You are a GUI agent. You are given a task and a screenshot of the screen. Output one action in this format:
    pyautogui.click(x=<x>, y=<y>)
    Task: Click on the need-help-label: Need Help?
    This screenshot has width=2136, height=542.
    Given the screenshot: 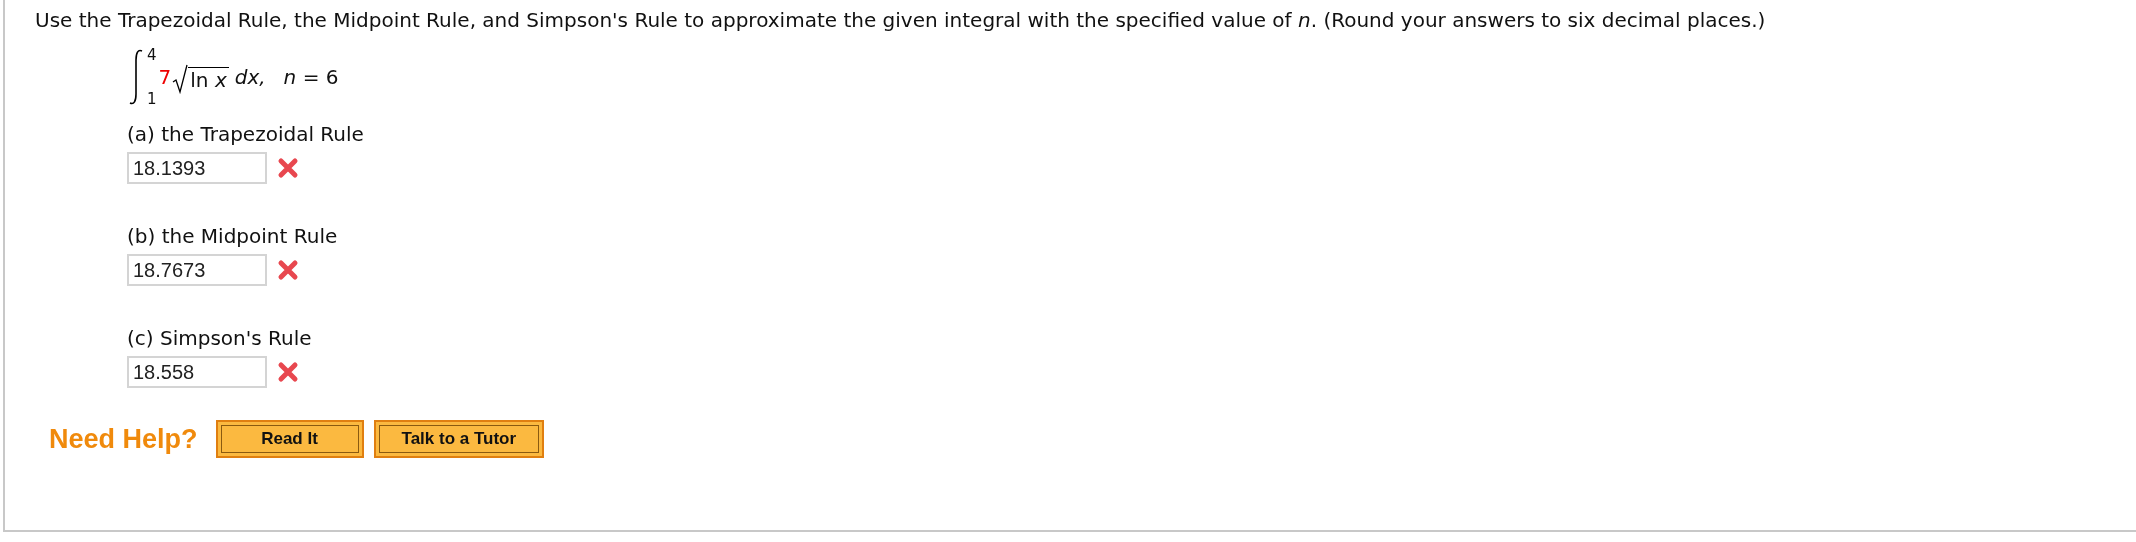 What is the action you would take?
    pyautogui.click(x=123, y=439)
    